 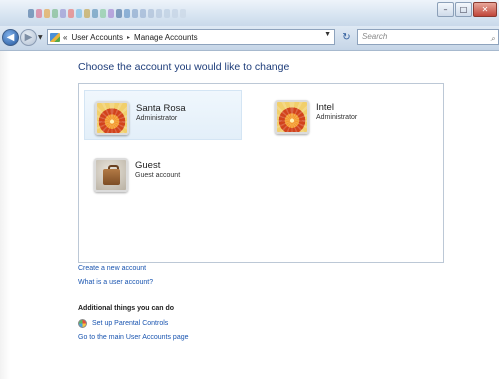 I want to click on search-placeholder: Search, so click(x=375, y=36).